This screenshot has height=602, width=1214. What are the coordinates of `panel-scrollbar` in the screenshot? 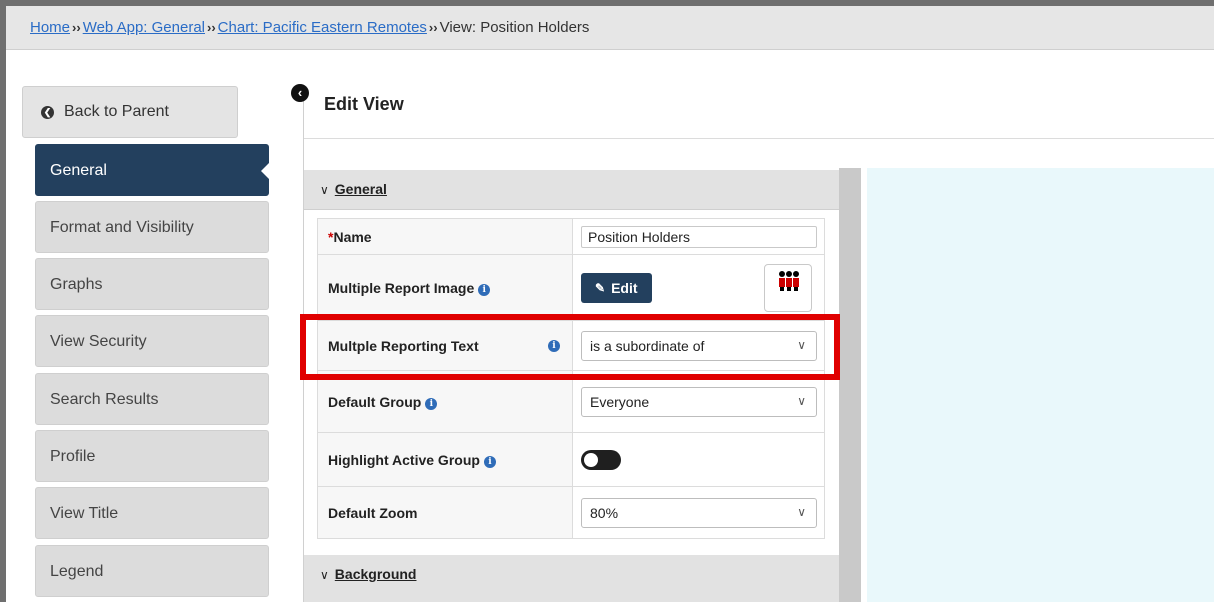 It's located at (850, 385).